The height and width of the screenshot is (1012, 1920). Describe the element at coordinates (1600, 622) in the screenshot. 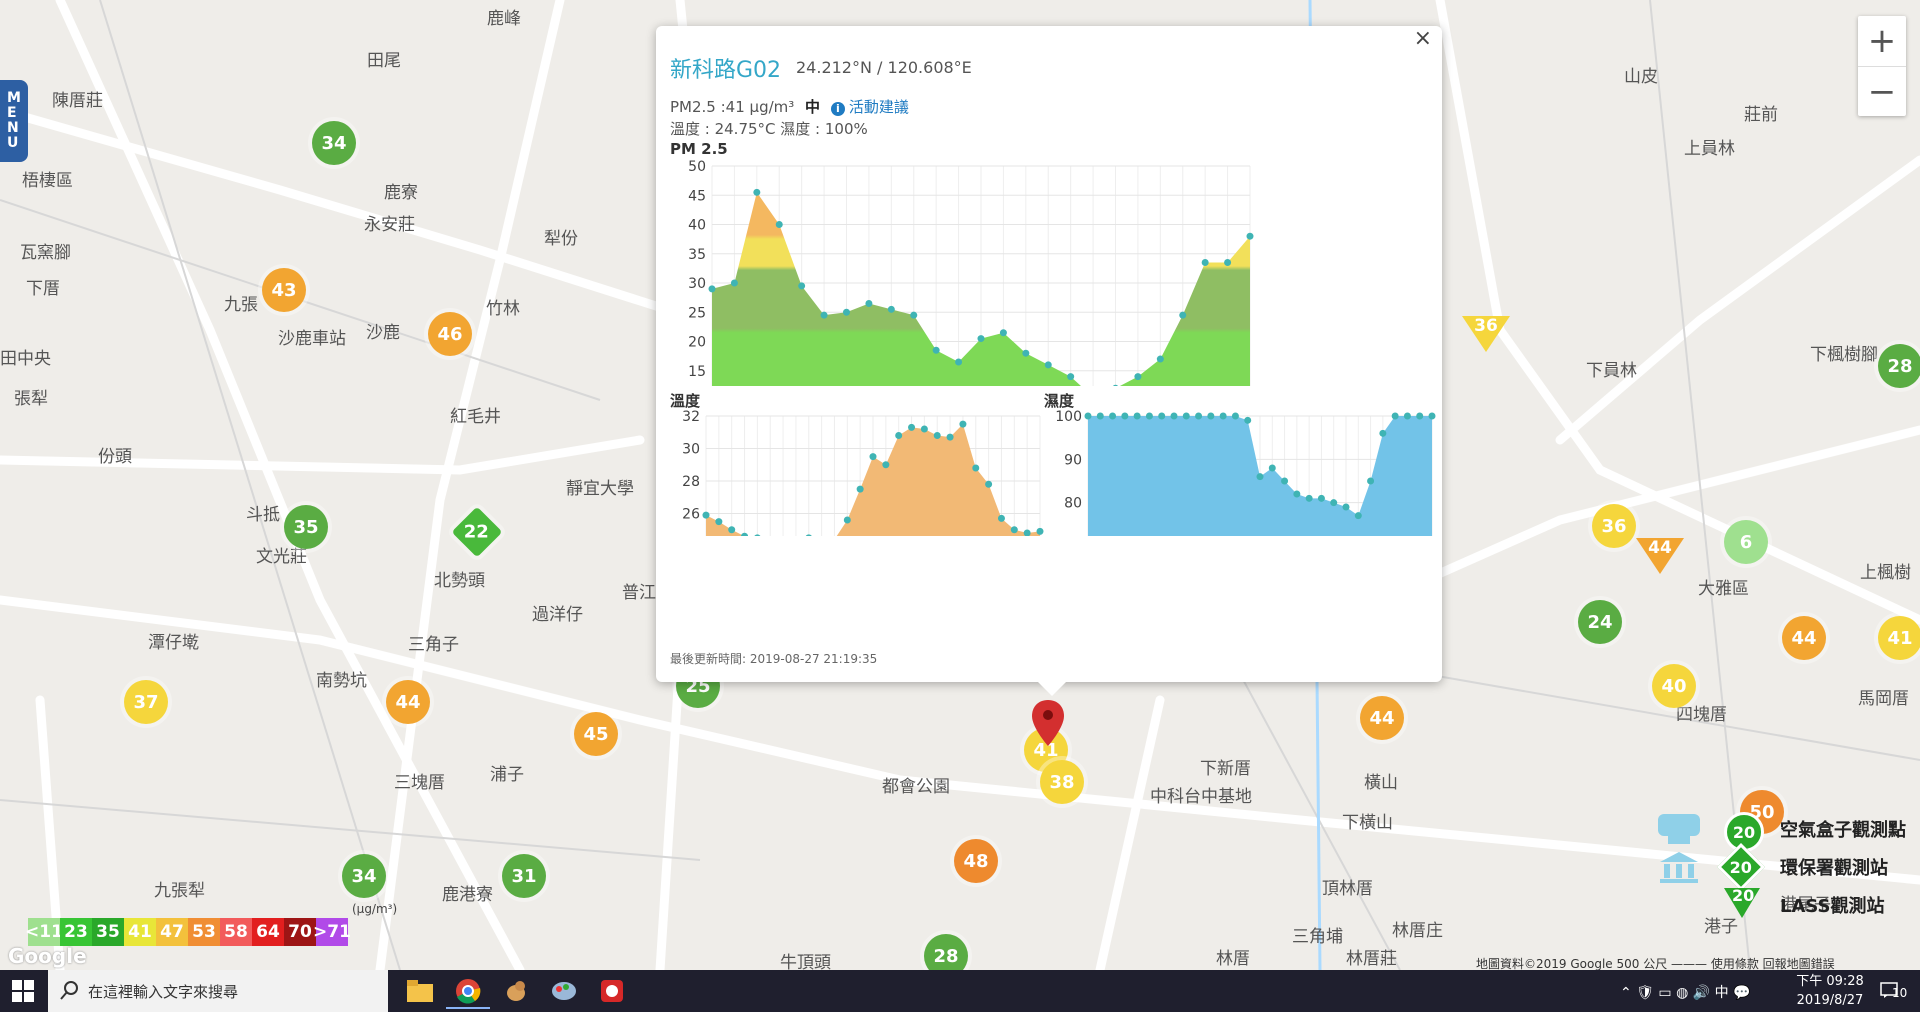

I see `sensor-marker: 24` at that location.